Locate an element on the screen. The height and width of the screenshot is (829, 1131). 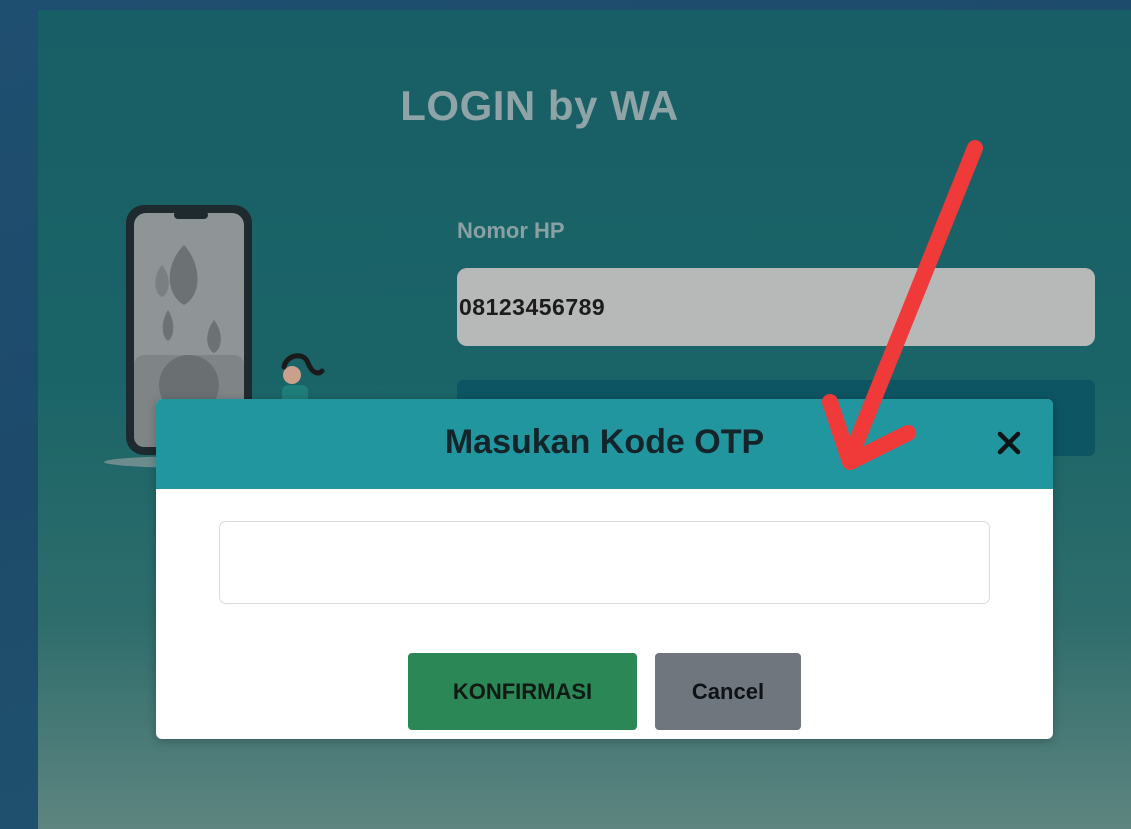
modal-header: Masukan Kode OTP is located at coordinates (604, 444).